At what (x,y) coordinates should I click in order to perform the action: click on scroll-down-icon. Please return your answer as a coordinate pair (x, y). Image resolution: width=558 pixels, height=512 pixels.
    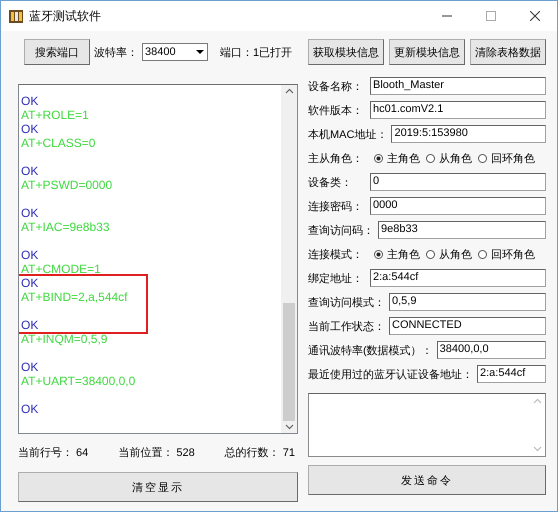
    Looking at the image, I should click on (289, 427).